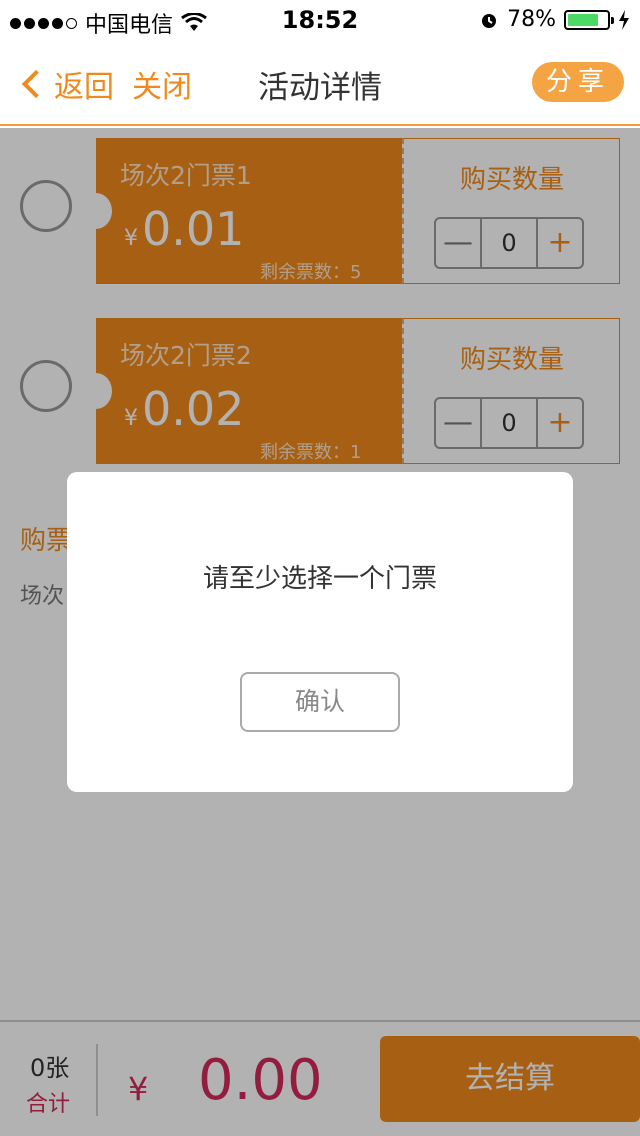 The height and width of the screenshot is (1136, 640). Describe the element at coordinates (489, 20) in the screenshot. I see `alarm-clock-icon` at that location.